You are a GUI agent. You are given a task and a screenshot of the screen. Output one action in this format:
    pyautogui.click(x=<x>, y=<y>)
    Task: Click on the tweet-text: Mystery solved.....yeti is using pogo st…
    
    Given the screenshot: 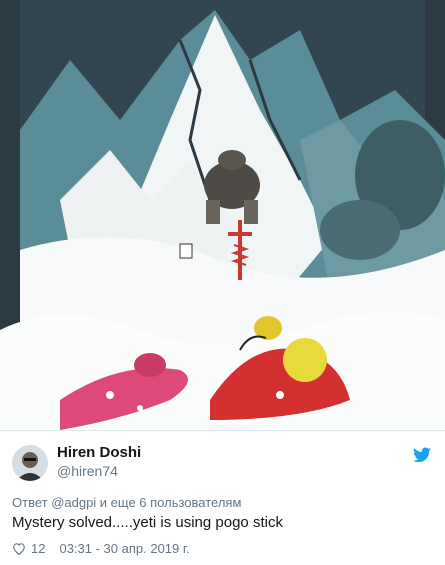 What is the action you would take?
    pyautogui.click(x=147, y=522)
    